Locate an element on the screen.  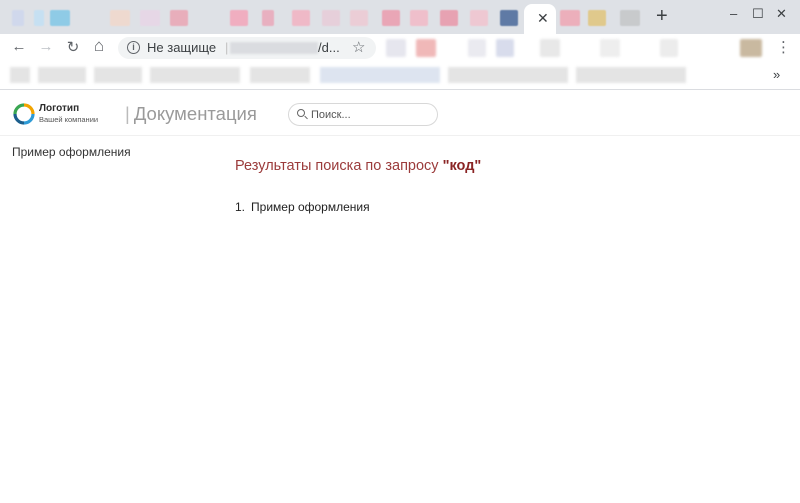
new-tab-button: + is located at coordinates (662, 16).